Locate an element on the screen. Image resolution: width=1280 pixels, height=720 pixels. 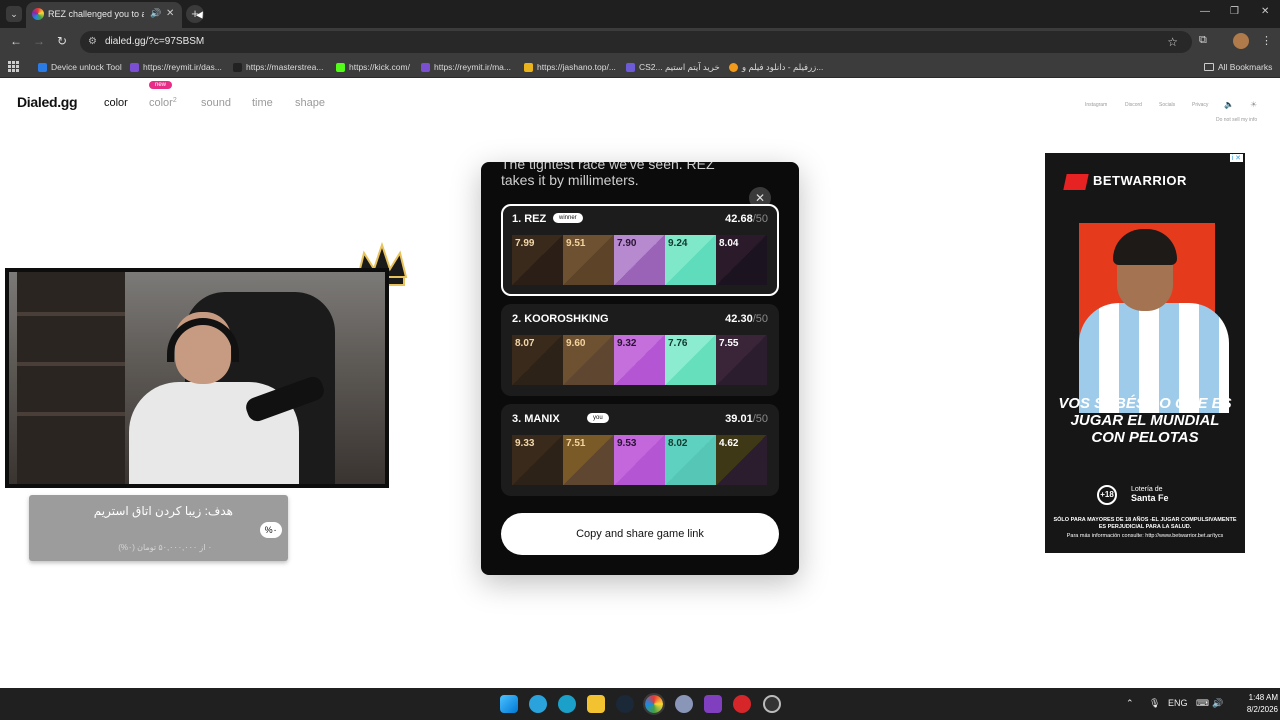
back-icon: ← is located at coordinates (16, 41).